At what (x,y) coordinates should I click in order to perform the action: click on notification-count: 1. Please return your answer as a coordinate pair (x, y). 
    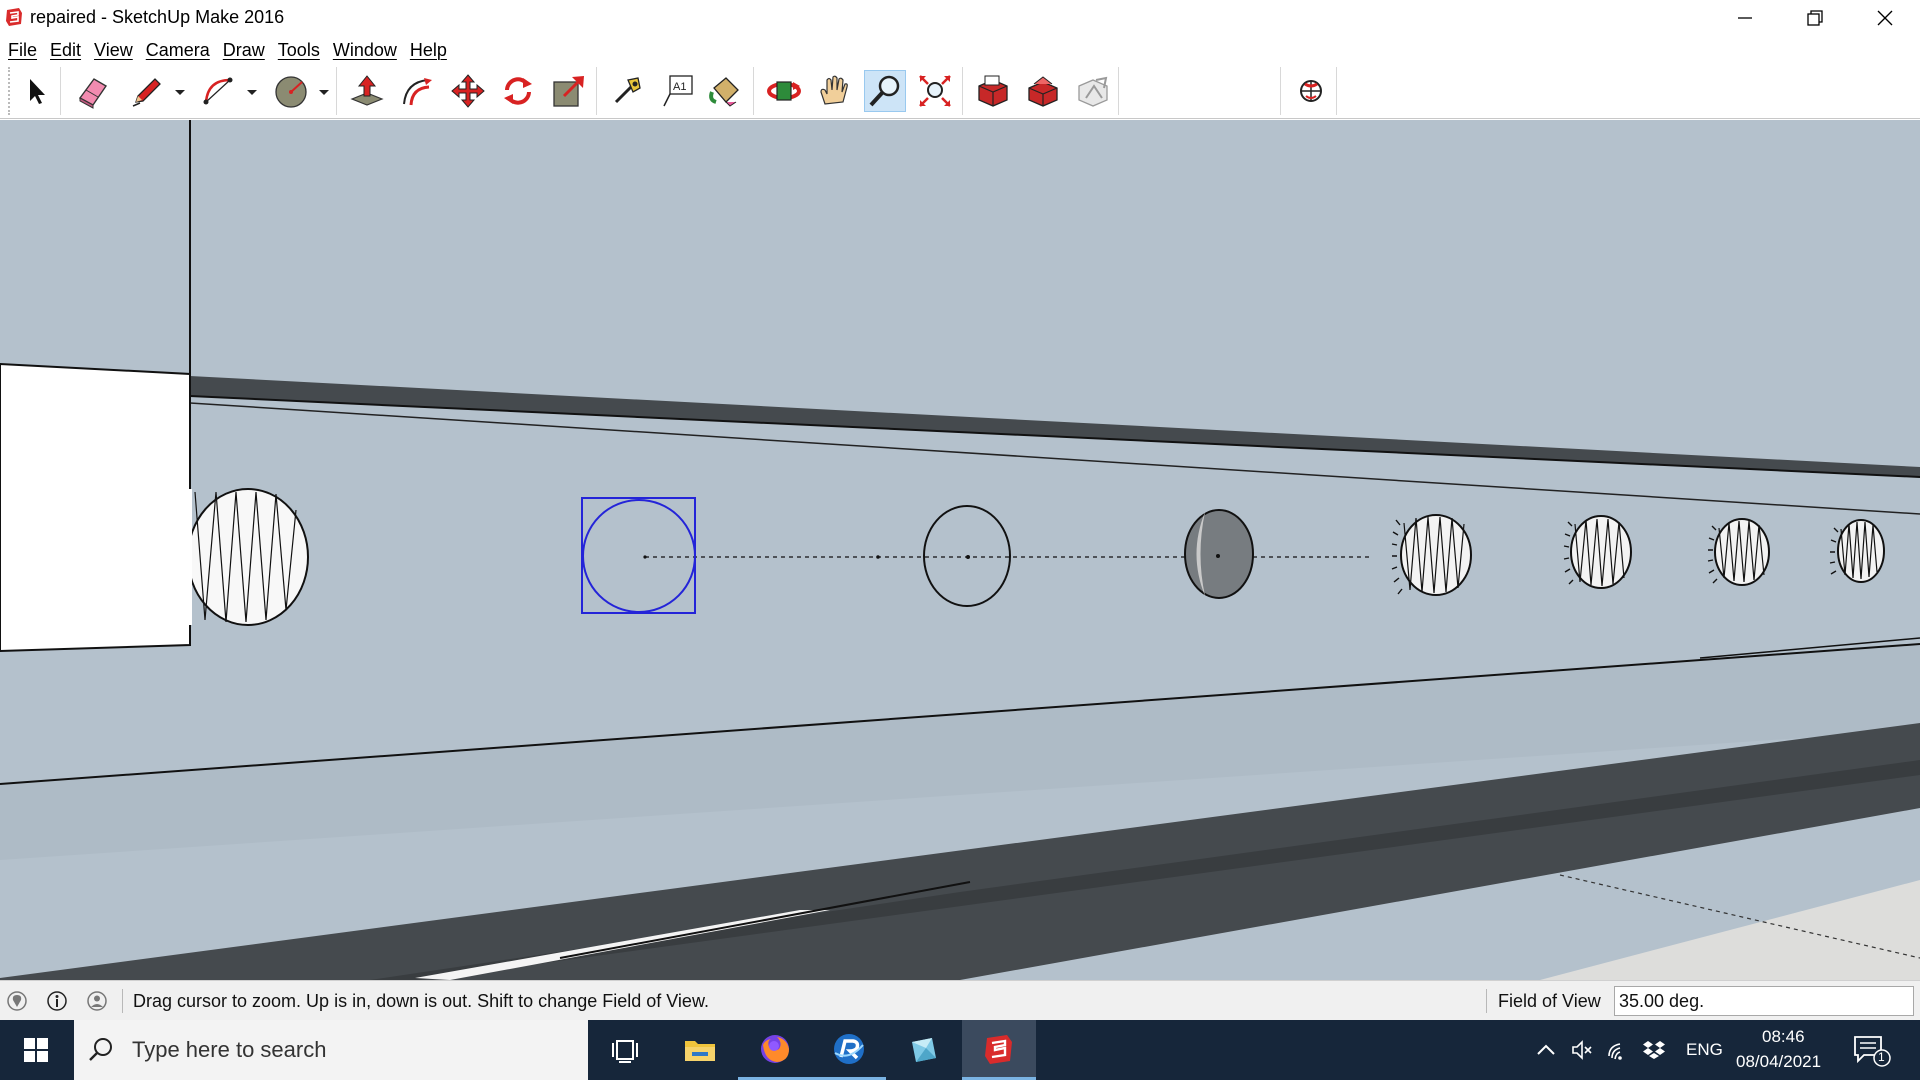
    Looking at the image, I should click on (1881, 1057).